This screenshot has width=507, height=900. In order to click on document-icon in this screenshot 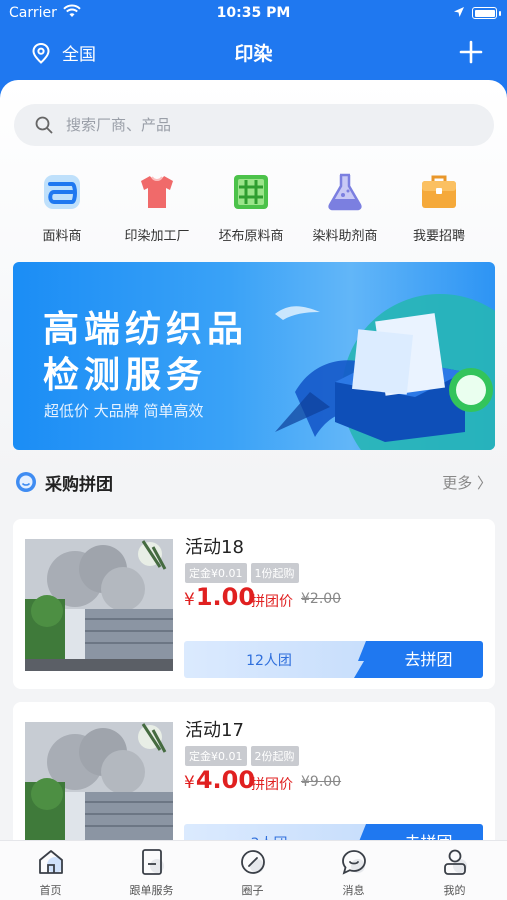, I will do `click(152, 862)`.